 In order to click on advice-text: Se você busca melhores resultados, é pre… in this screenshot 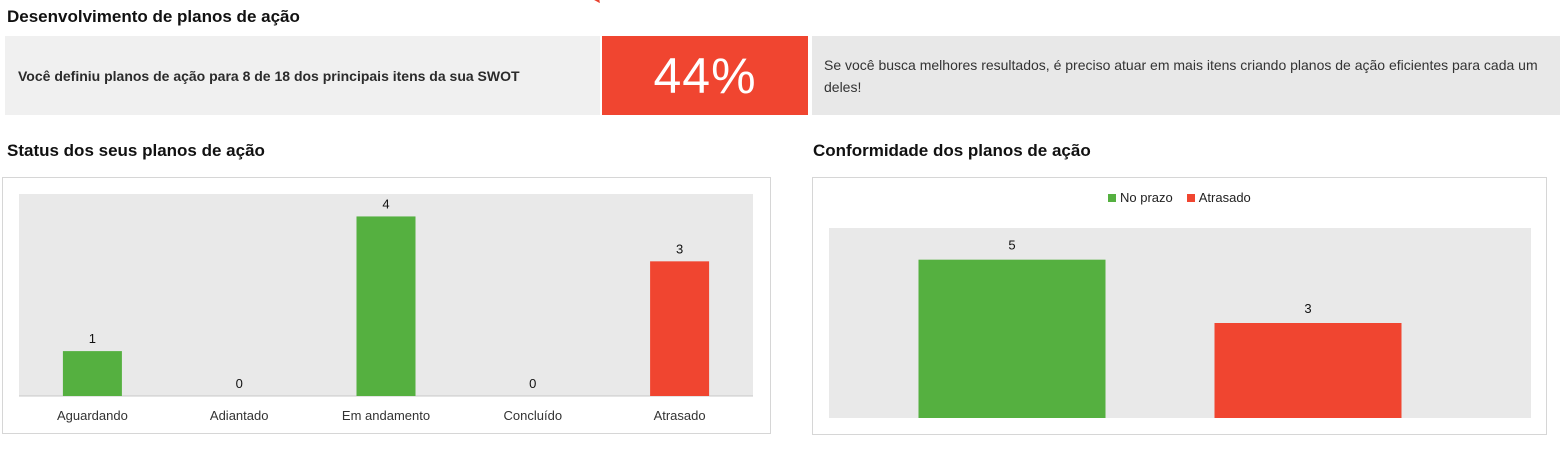, I will do `click(1181, 75)`.